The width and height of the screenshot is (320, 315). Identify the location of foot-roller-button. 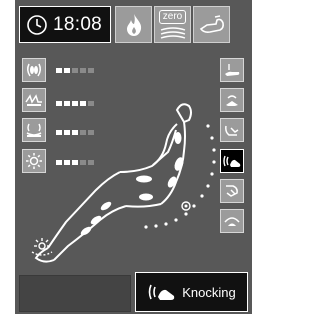
(211, 24).